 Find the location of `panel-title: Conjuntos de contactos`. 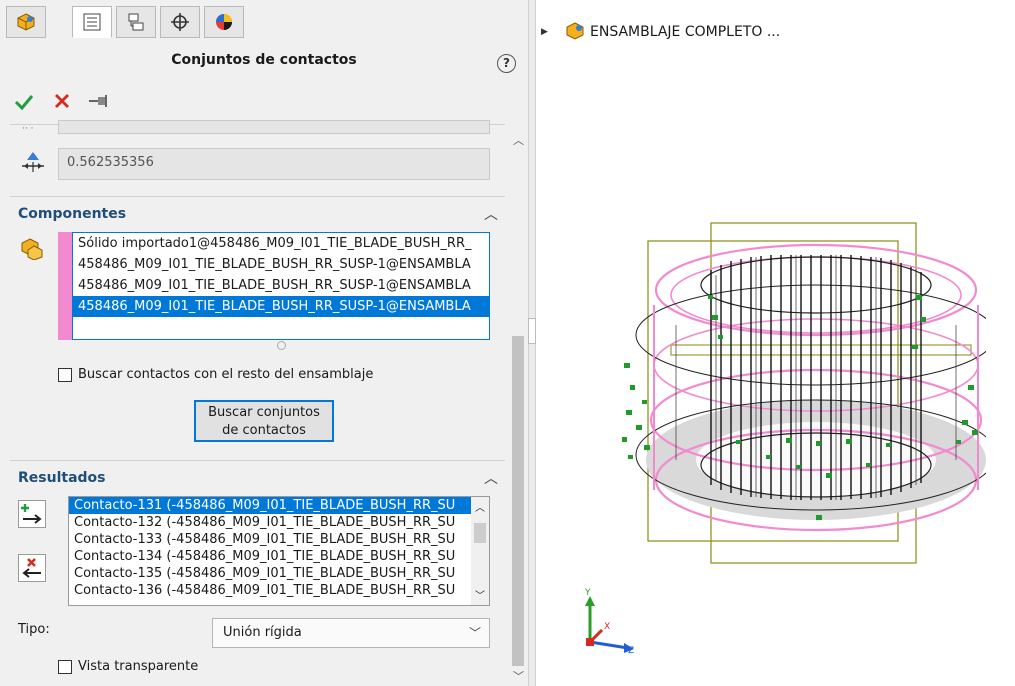

panel-title: Conjuntos de contactos is located at coordinates (264, 60).